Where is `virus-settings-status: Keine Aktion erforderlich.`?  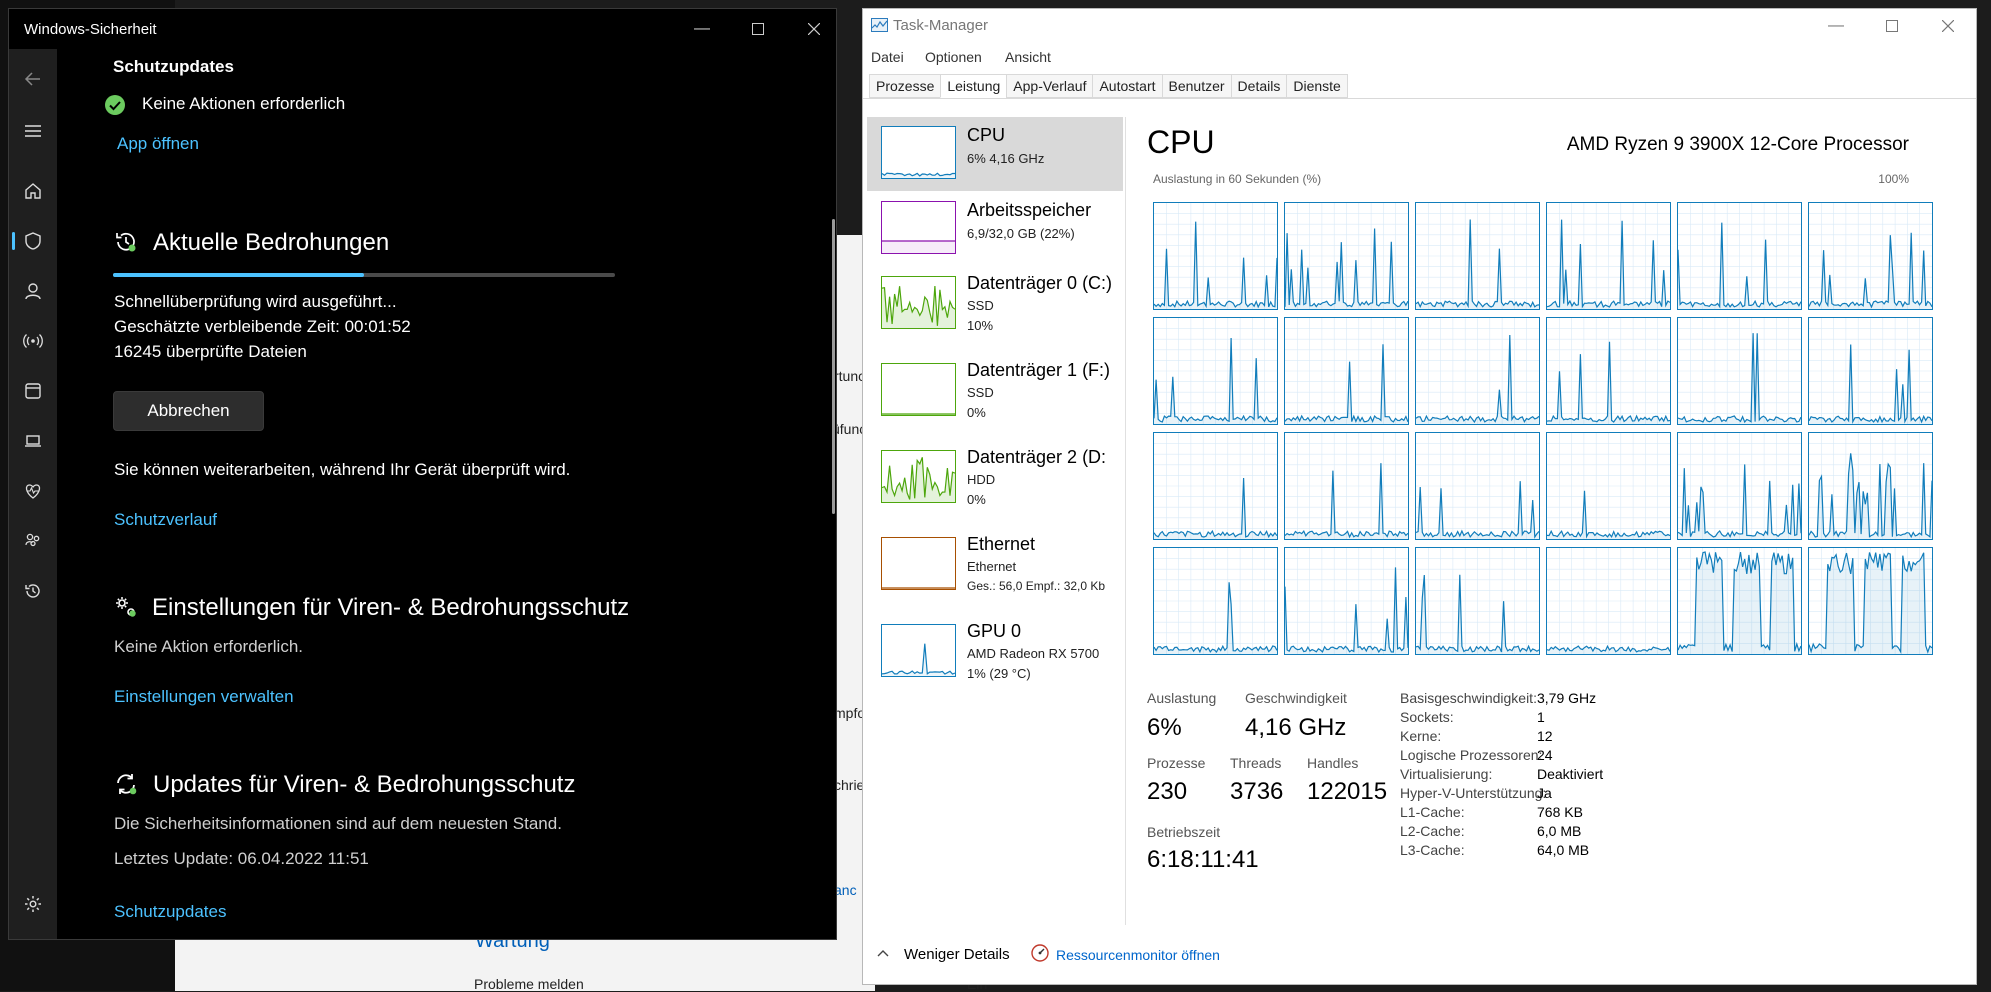 virus-settings-status: Keine Aktion erforderlich. is located at coordinates (208, 646).